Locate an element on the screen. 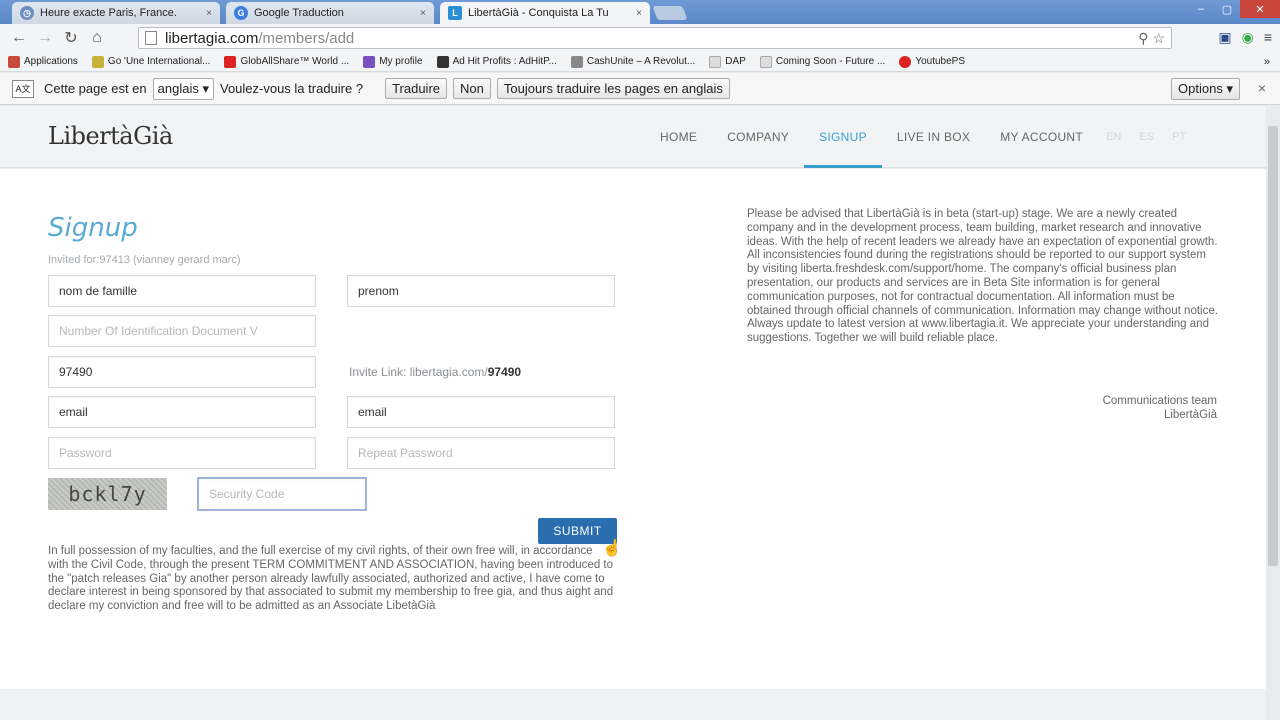 This screenshot has width=1280, height=720. tab-heure-exacte: ◷ Heure exacte Paris, France. × is located at coordinates (116, 13).